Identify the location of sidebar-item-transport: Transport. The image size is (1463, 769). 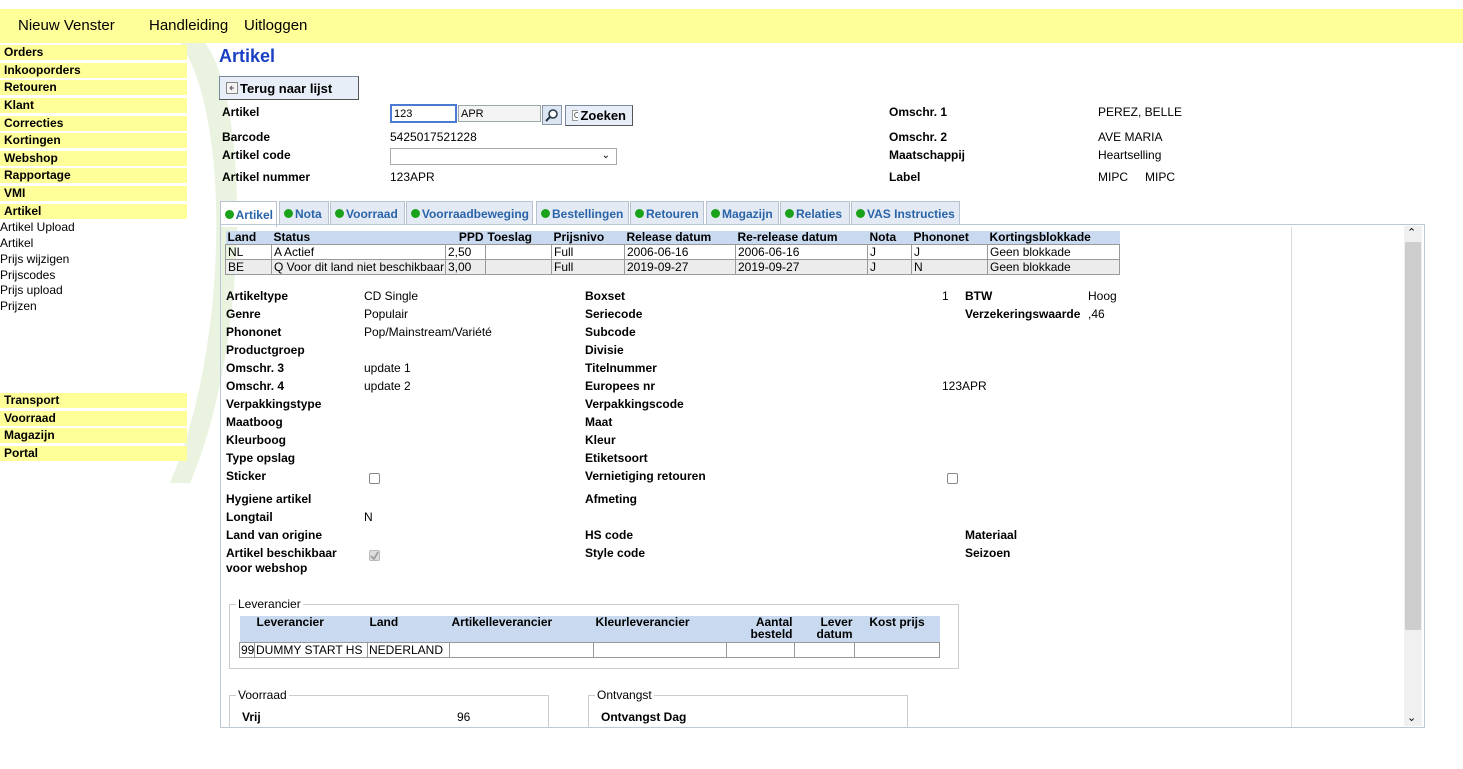
(93, 400).